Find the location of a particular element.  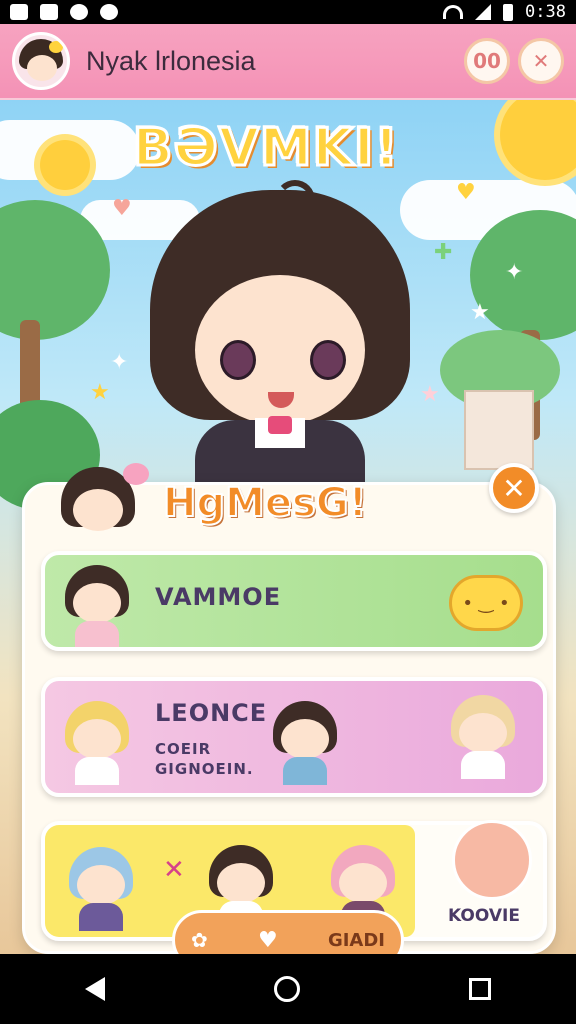

game-icon is located at coordinates (109, 12).